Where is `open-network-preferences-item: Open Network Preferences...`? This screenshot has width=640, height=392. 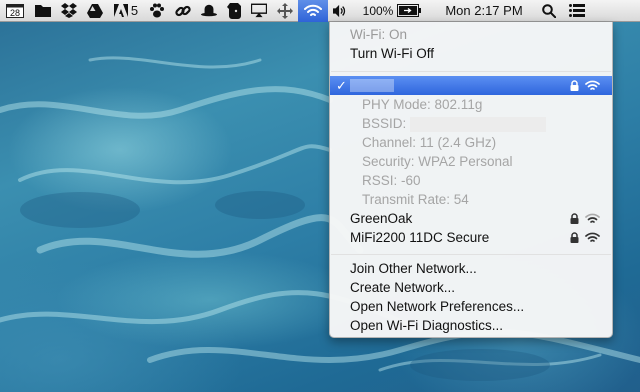 open-network-preferences-item: Open Network Preferences... is located at coordinates (471, 306).